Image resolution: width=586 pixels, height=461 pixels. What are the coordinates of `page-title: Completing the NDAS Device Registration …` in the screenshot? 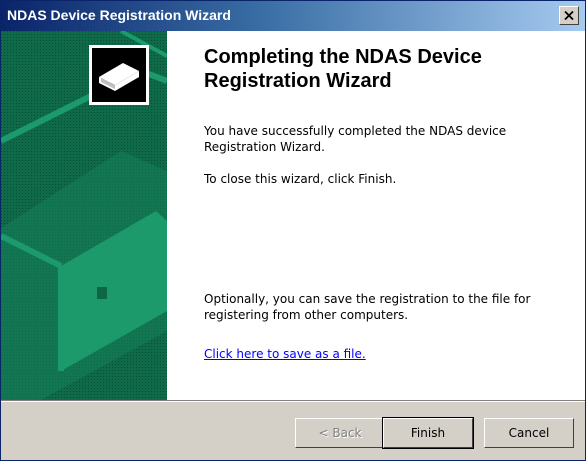 It's located at (343, 69).